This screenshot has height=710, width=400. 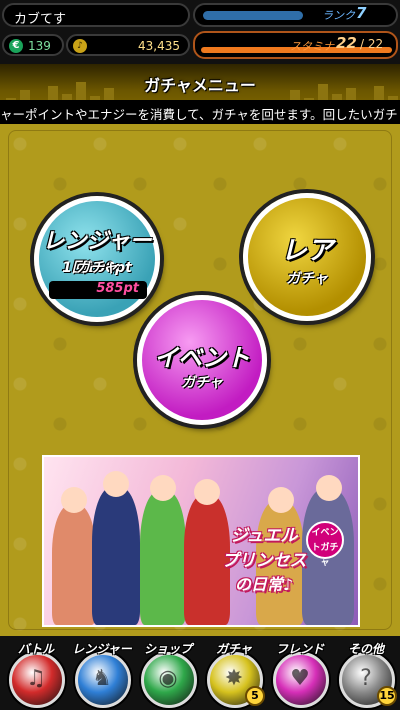 I want to click on notification-badge: 5, so click(x=255, y=696).